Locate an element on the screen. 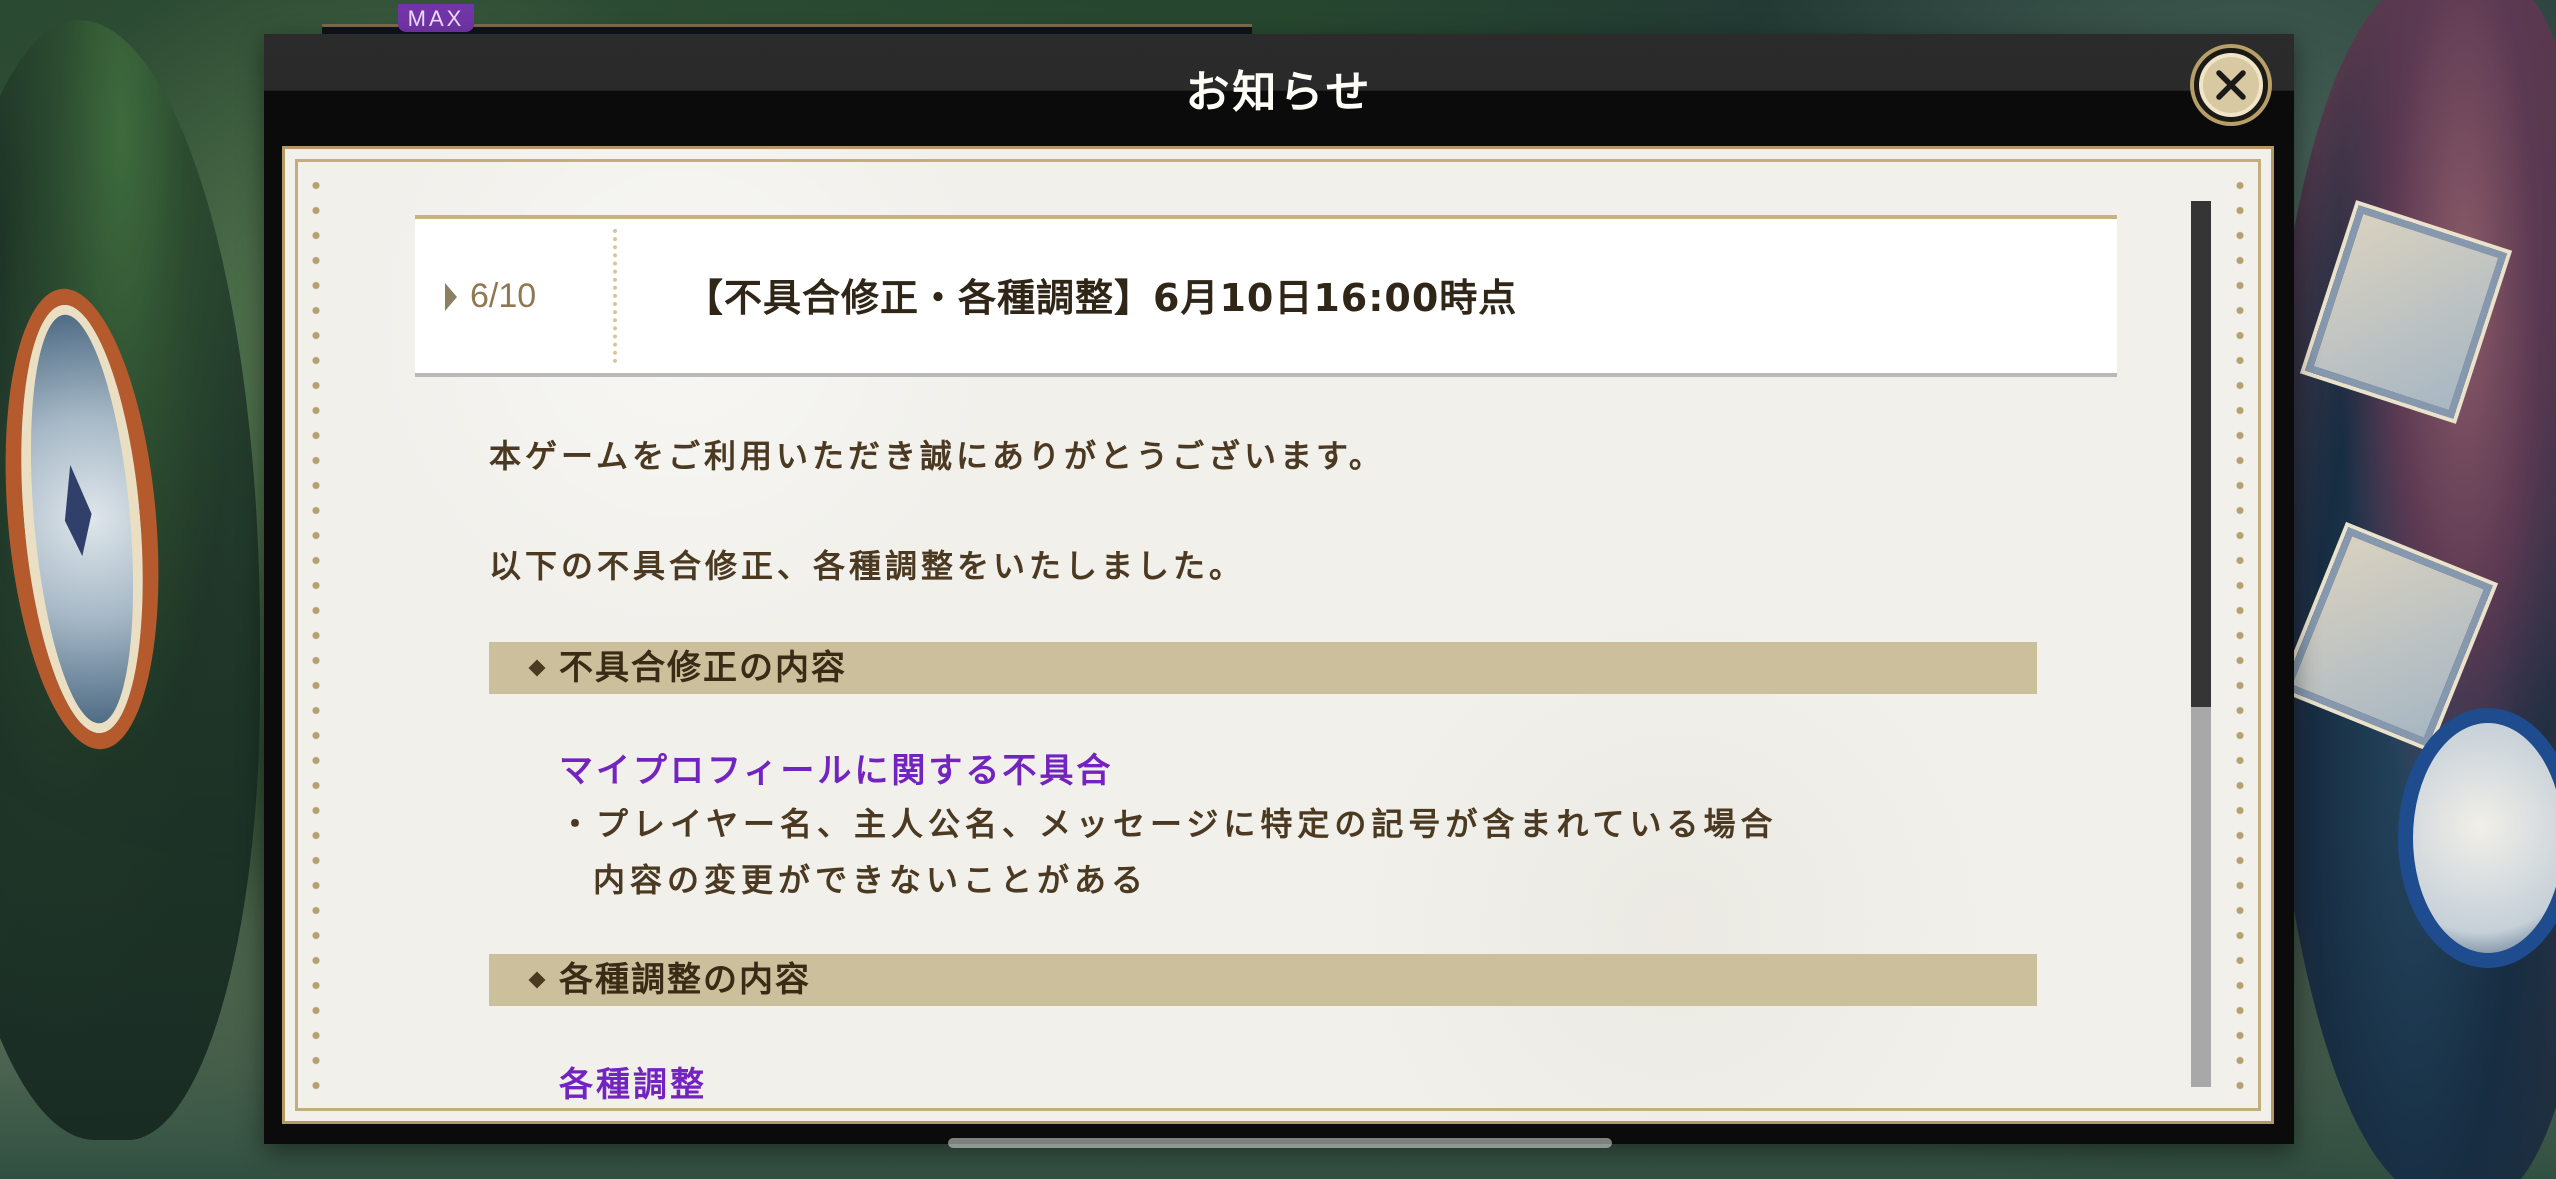  dialog-title: お知らせ is located at coordinates (1279, 92).